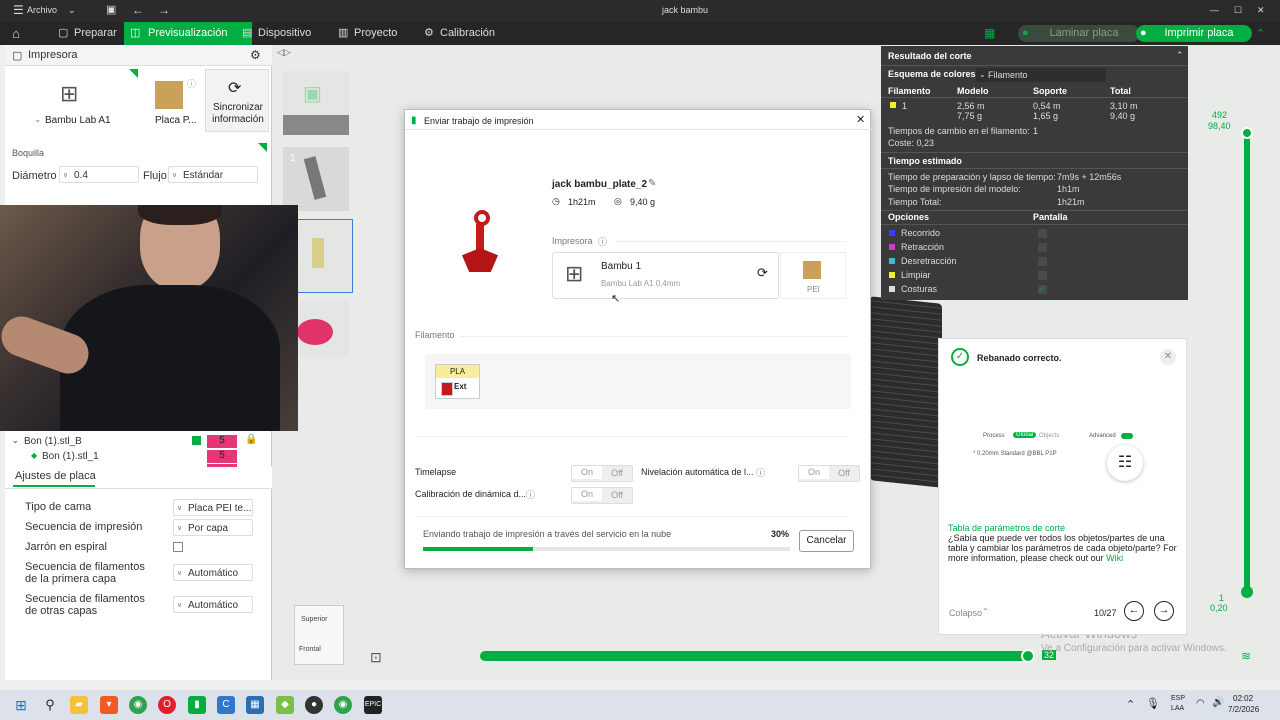 The width and height of the screenshot is (1280, 720). Describe the element at coordinates (965, 613) in the screenshot. I see `collapse-link: Colapso` at that location.